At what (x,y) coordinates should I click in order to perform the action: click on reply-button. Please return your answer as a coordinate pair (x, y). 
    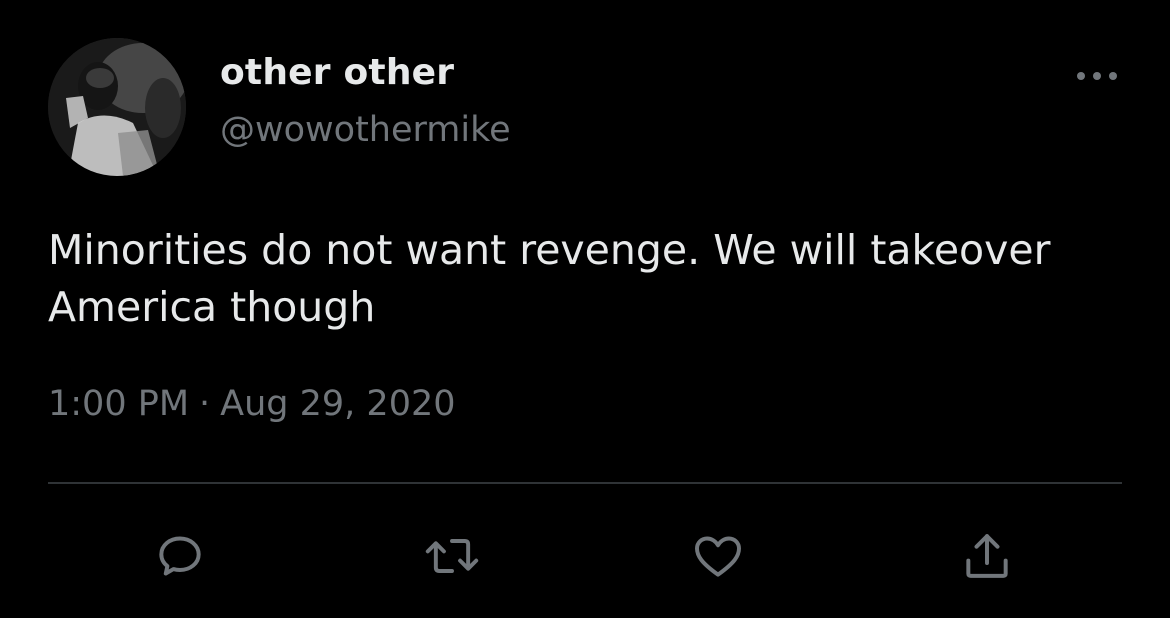
    Looking at the image, I should click on (180, 556).